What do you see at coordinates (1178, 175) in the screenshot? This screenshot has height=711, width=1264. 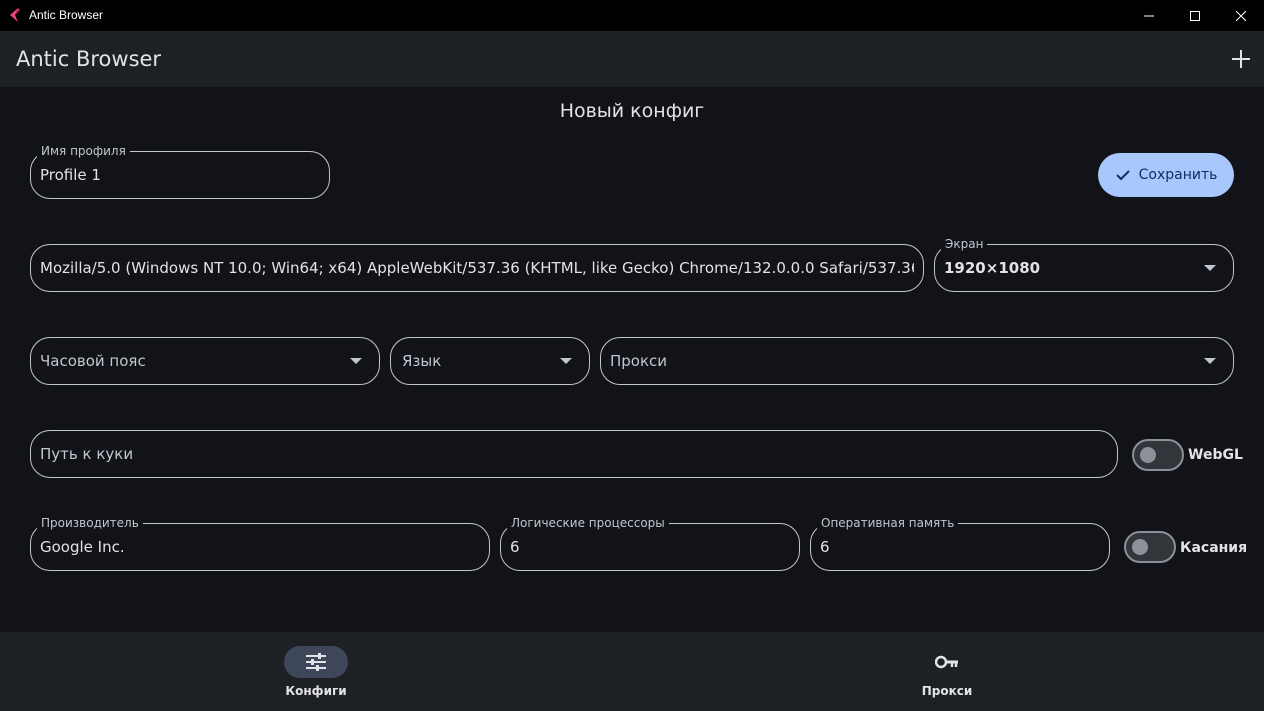 I see `save-button-label: Сохранить` at bounding box center [1178, 175].